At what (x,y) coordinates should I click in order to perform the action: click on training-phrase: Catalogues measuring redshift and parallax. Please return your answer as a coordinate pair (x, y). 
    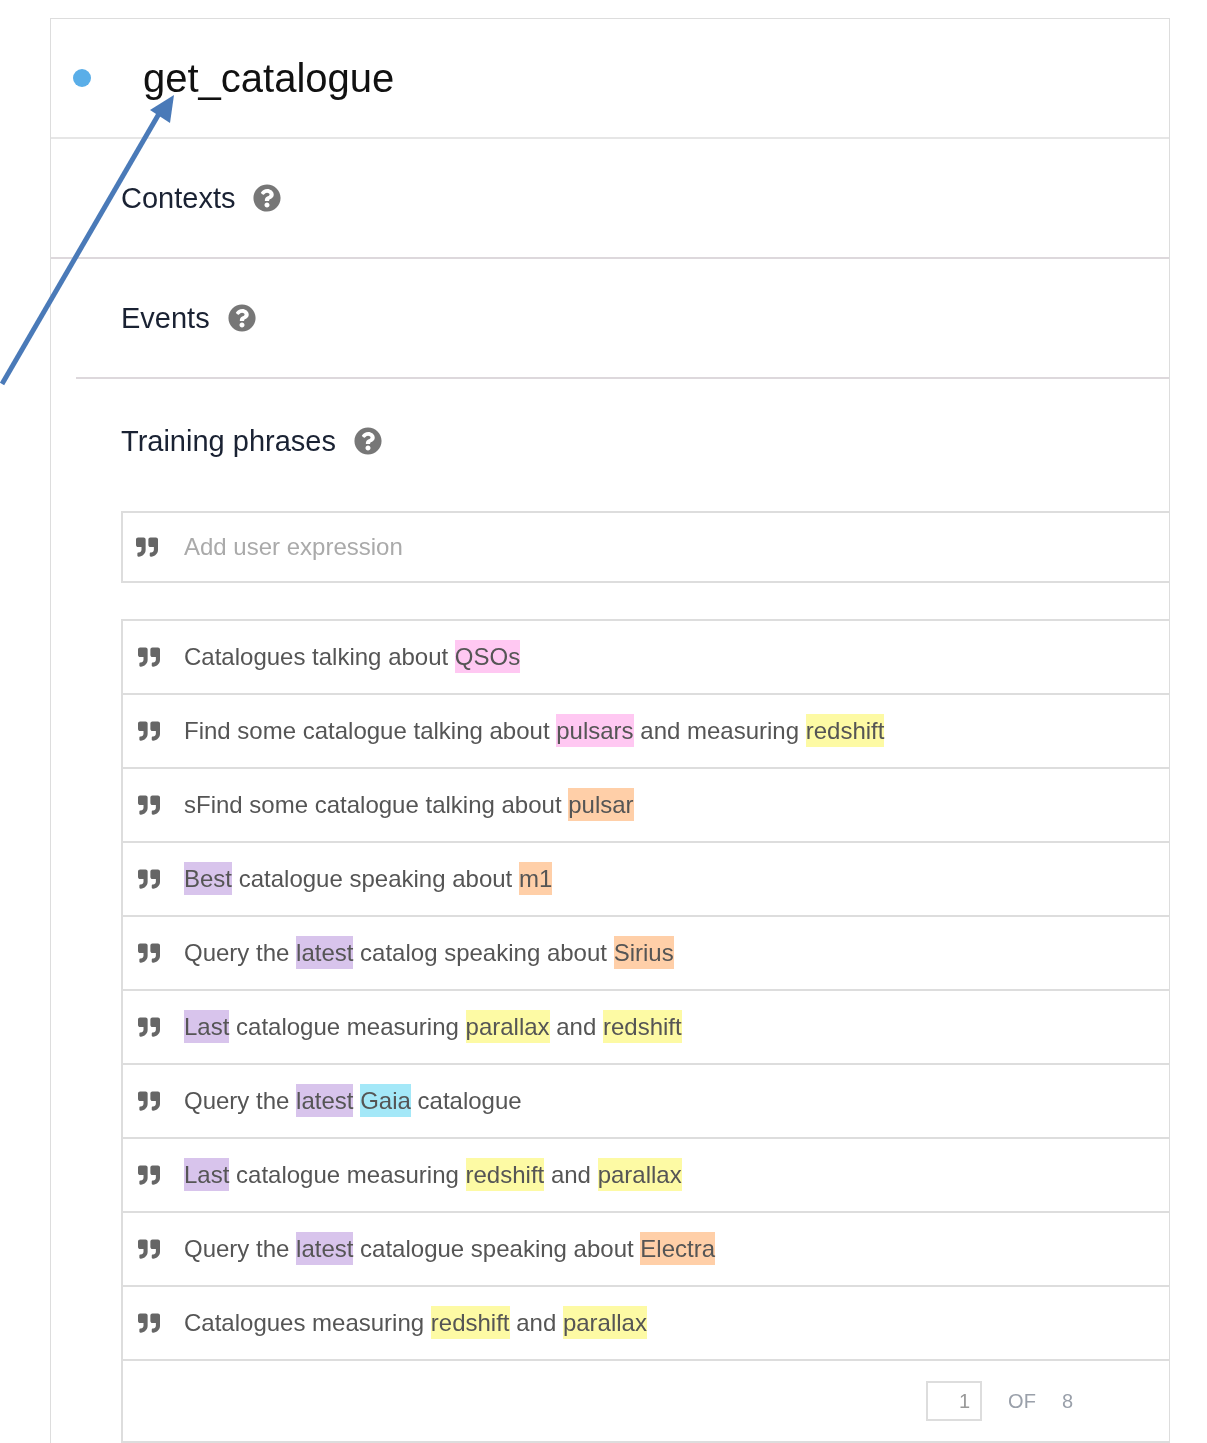
    Looking at the image, I should click on (415, 1323).